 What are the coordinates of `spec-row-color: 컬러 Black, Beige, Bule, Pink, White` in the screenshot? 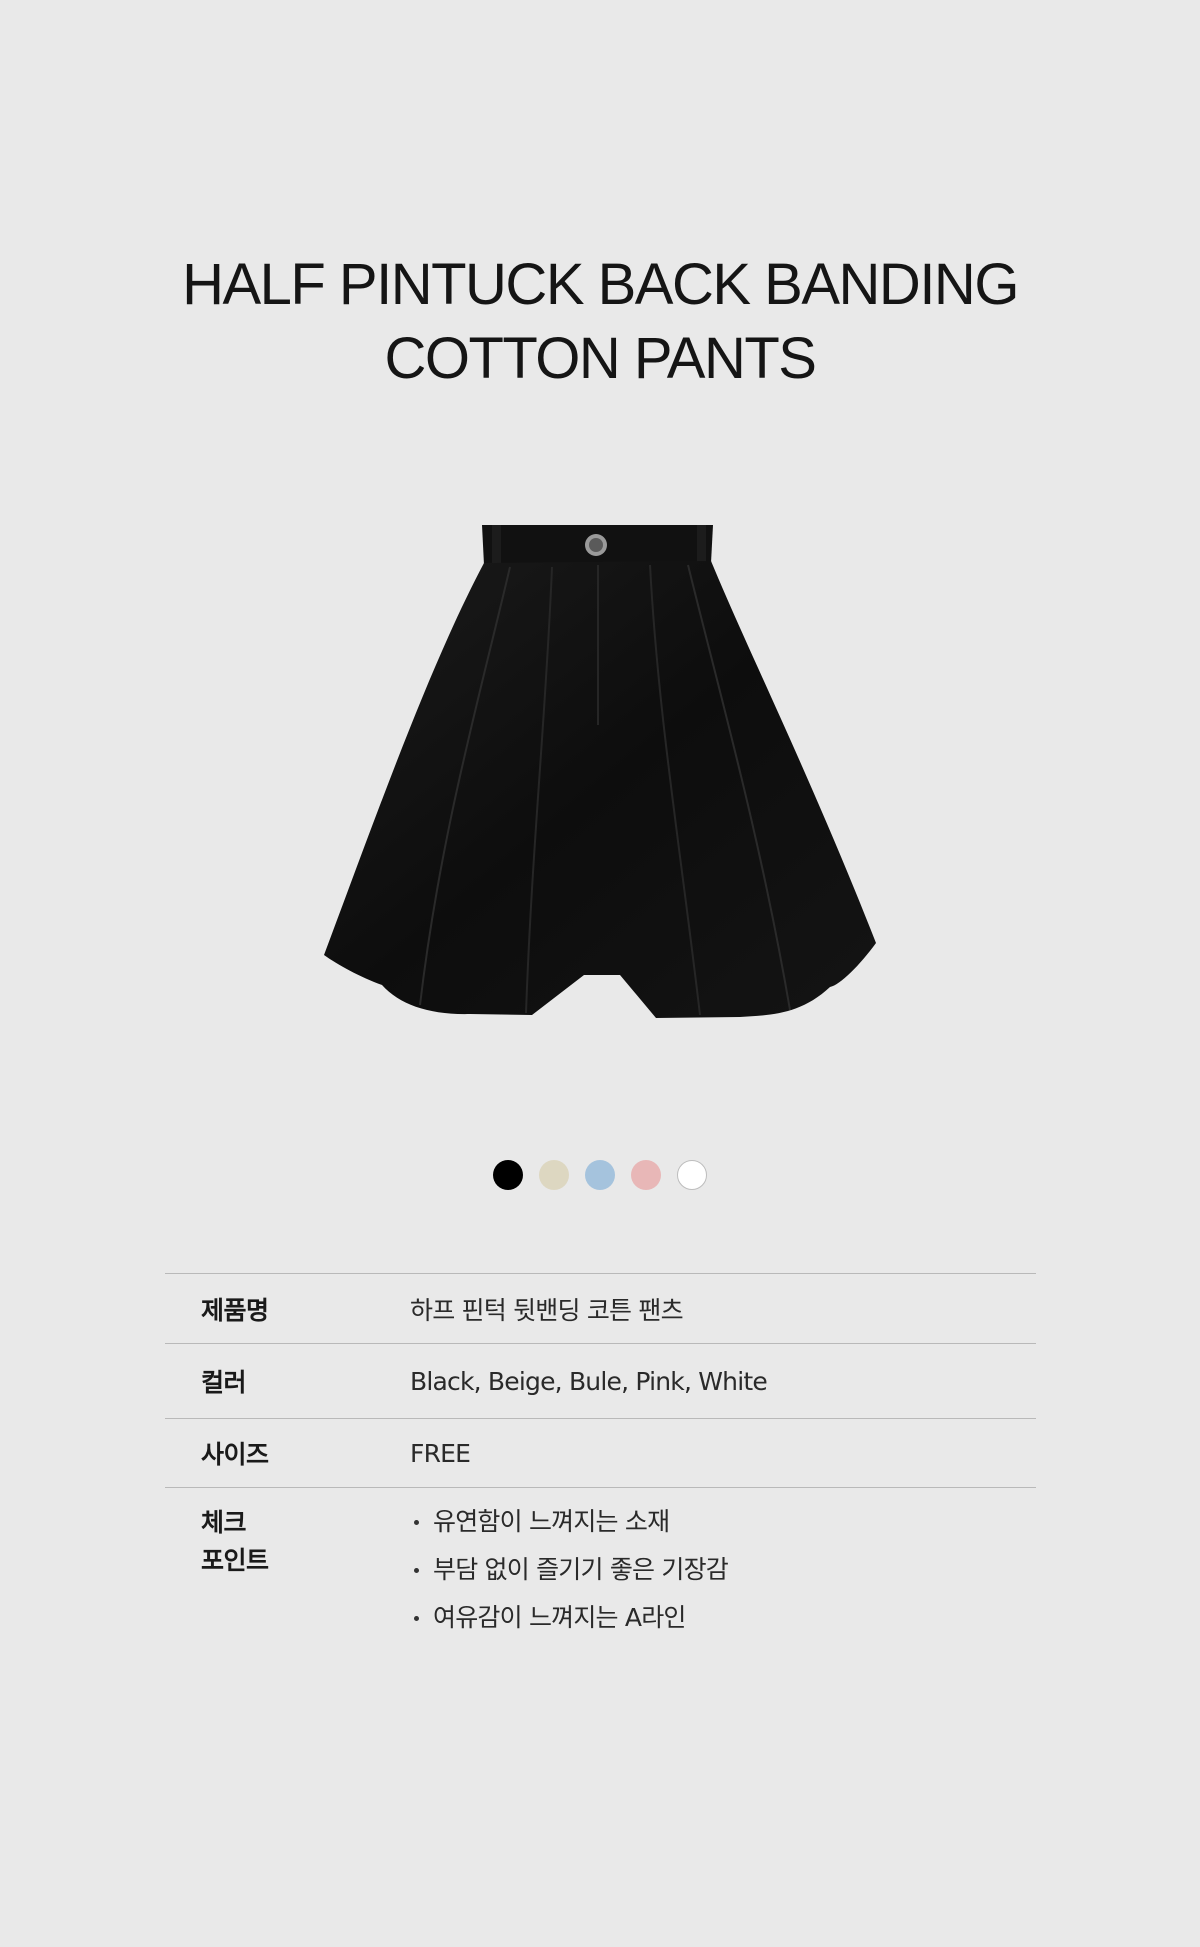 It's located at (600, 1381).